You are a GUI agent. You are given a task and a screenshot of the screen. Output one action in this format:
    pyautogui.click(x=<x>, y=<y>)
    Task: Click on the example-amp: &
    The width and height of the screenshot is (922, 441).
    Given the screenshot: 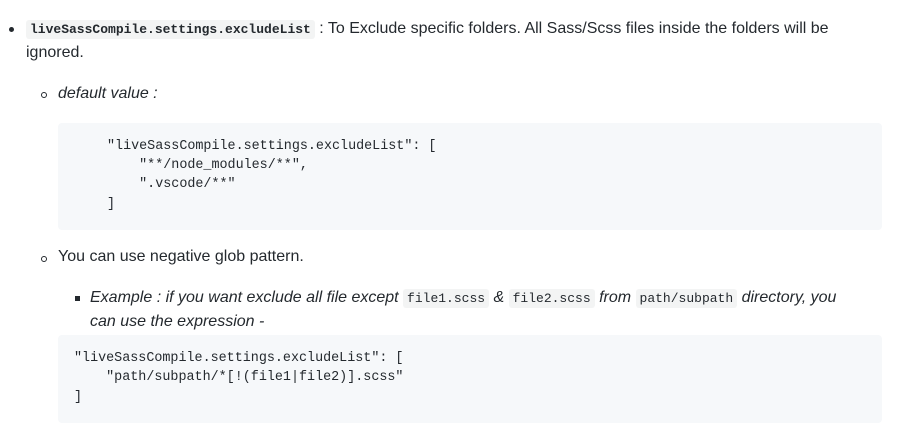 What is the action you would take?
    pyautogui.click(x=499, y=297)
    